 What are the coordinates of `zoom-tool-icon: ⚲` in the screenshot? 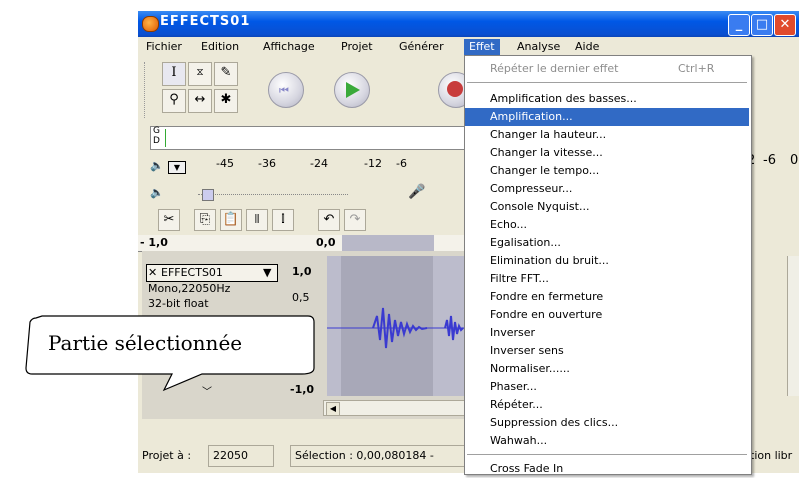 It's located at (174, 101).